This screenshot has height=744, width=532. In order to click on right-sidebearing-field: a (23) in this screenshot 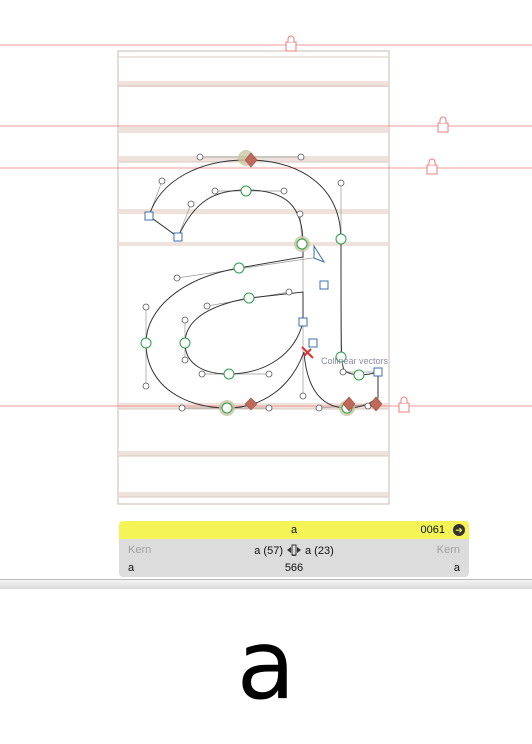, I will do `click(319, 551)`.